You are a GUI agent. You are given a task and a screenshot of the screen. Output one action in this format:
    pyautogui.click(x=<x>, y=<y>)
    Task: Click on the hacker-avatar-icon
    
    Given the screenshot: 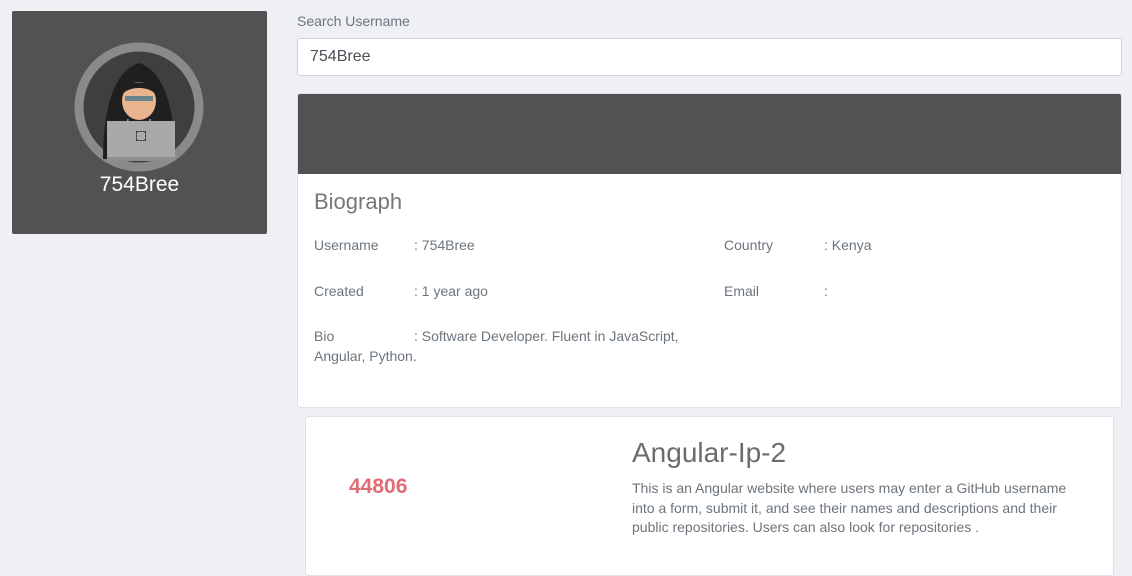 What is the action you would take?
    pyautogui.click(x=139, y=107)
    